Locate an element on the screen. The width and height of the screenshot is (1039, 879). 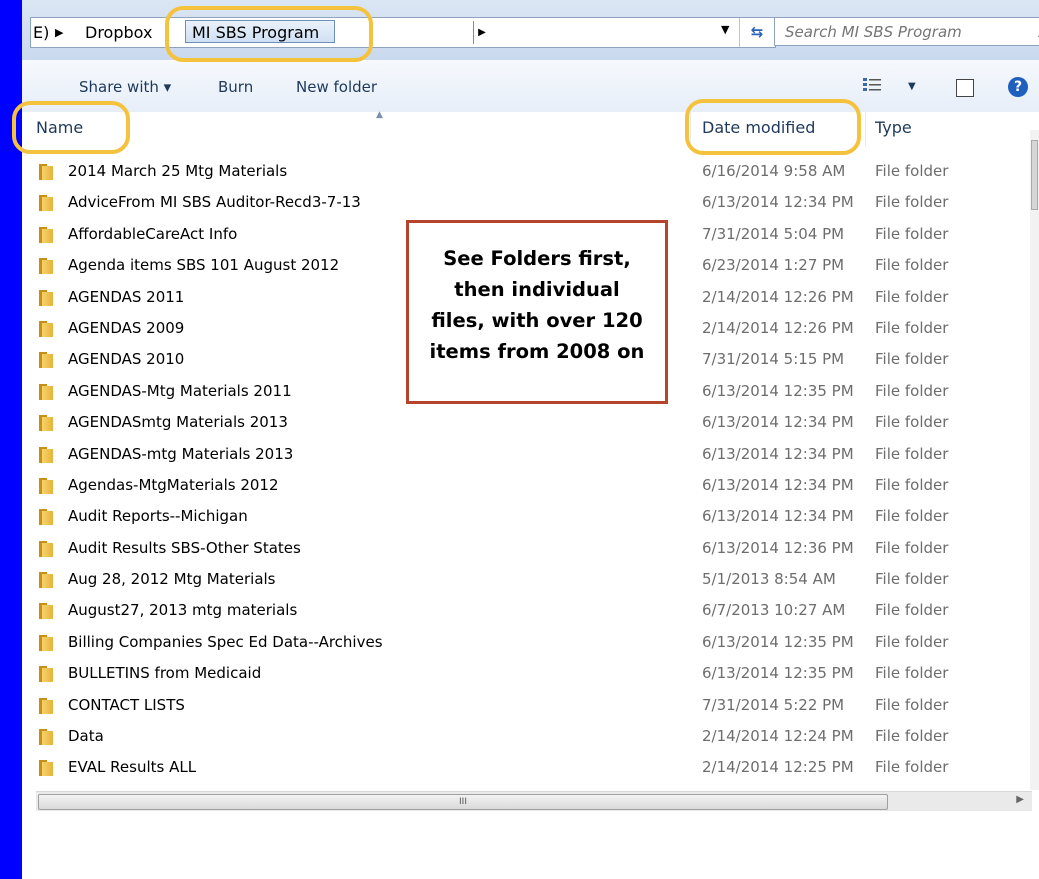
file-date-modified: 6/13/2014 12:36 PM is located at coordinates (778, 547).